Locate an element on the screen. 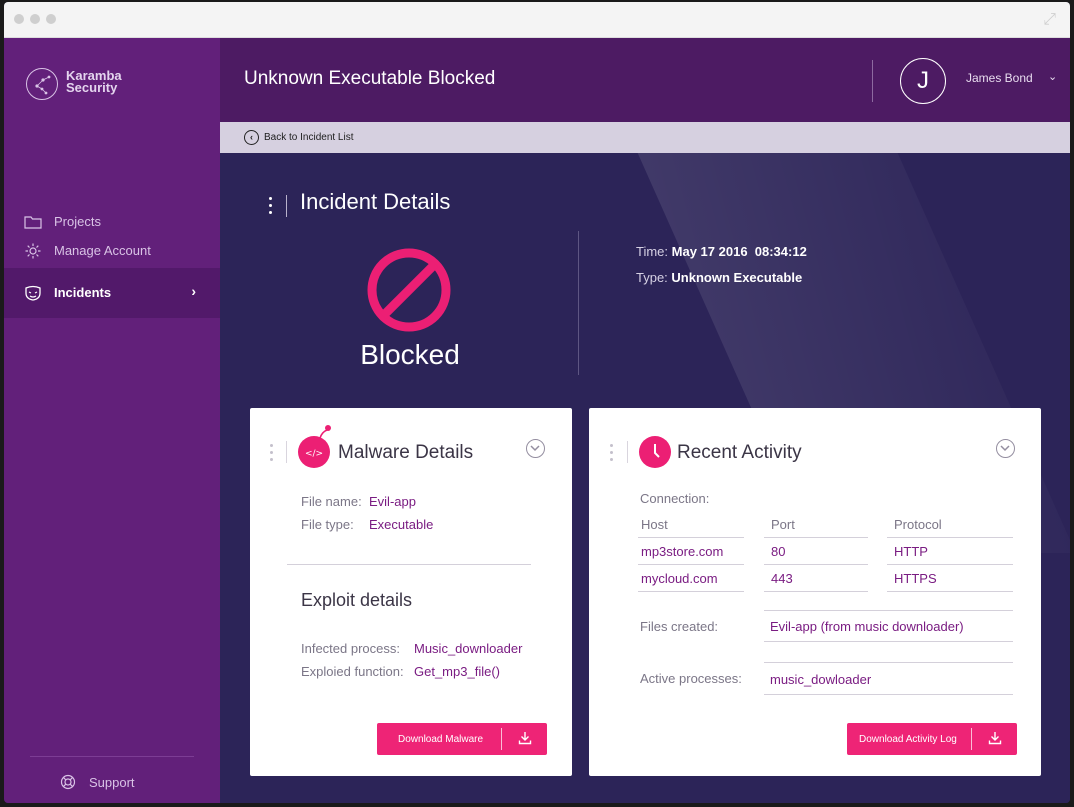 The width and height of the screenshot is (1074, 807). exploited-function-label: Exploied function: is located at coordinates (352, 671).